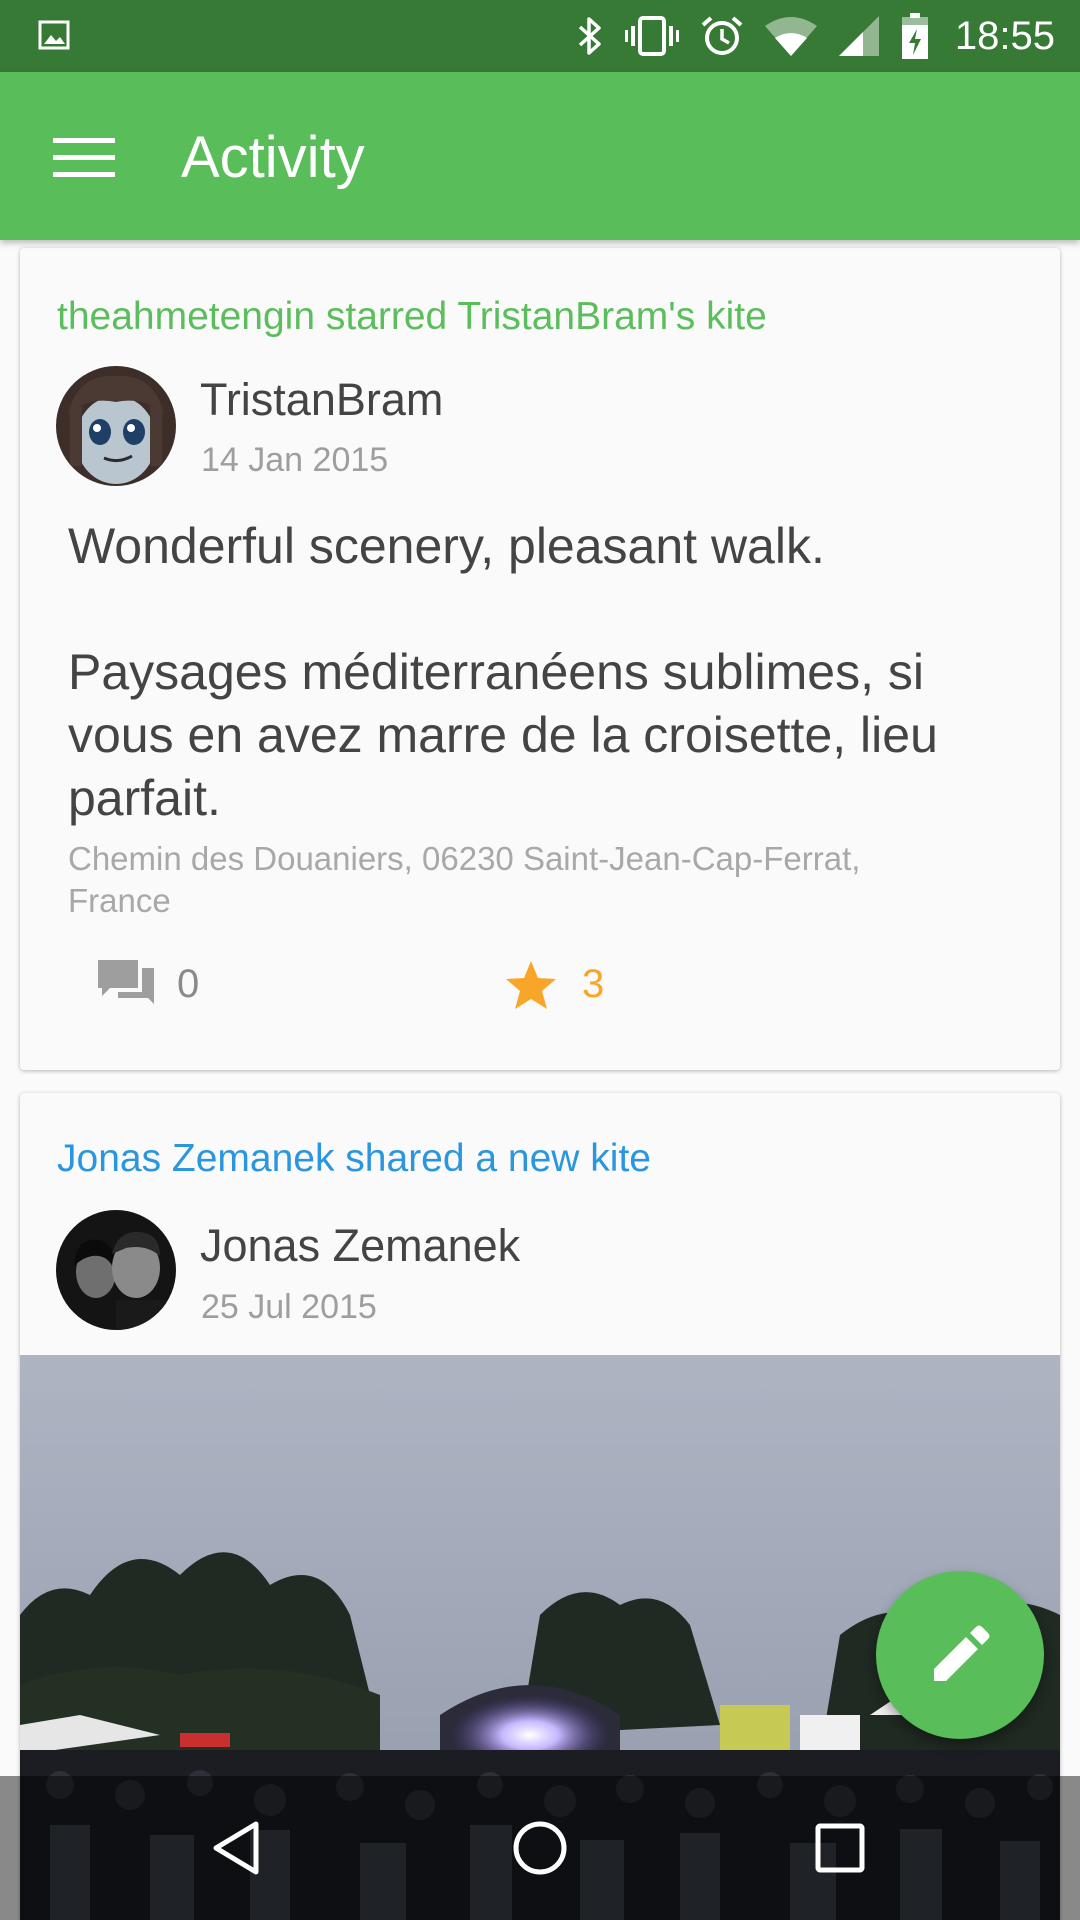 The width and height of the screenshot is (1080, 1920). I want to click on image-icon, so click(54, 35).